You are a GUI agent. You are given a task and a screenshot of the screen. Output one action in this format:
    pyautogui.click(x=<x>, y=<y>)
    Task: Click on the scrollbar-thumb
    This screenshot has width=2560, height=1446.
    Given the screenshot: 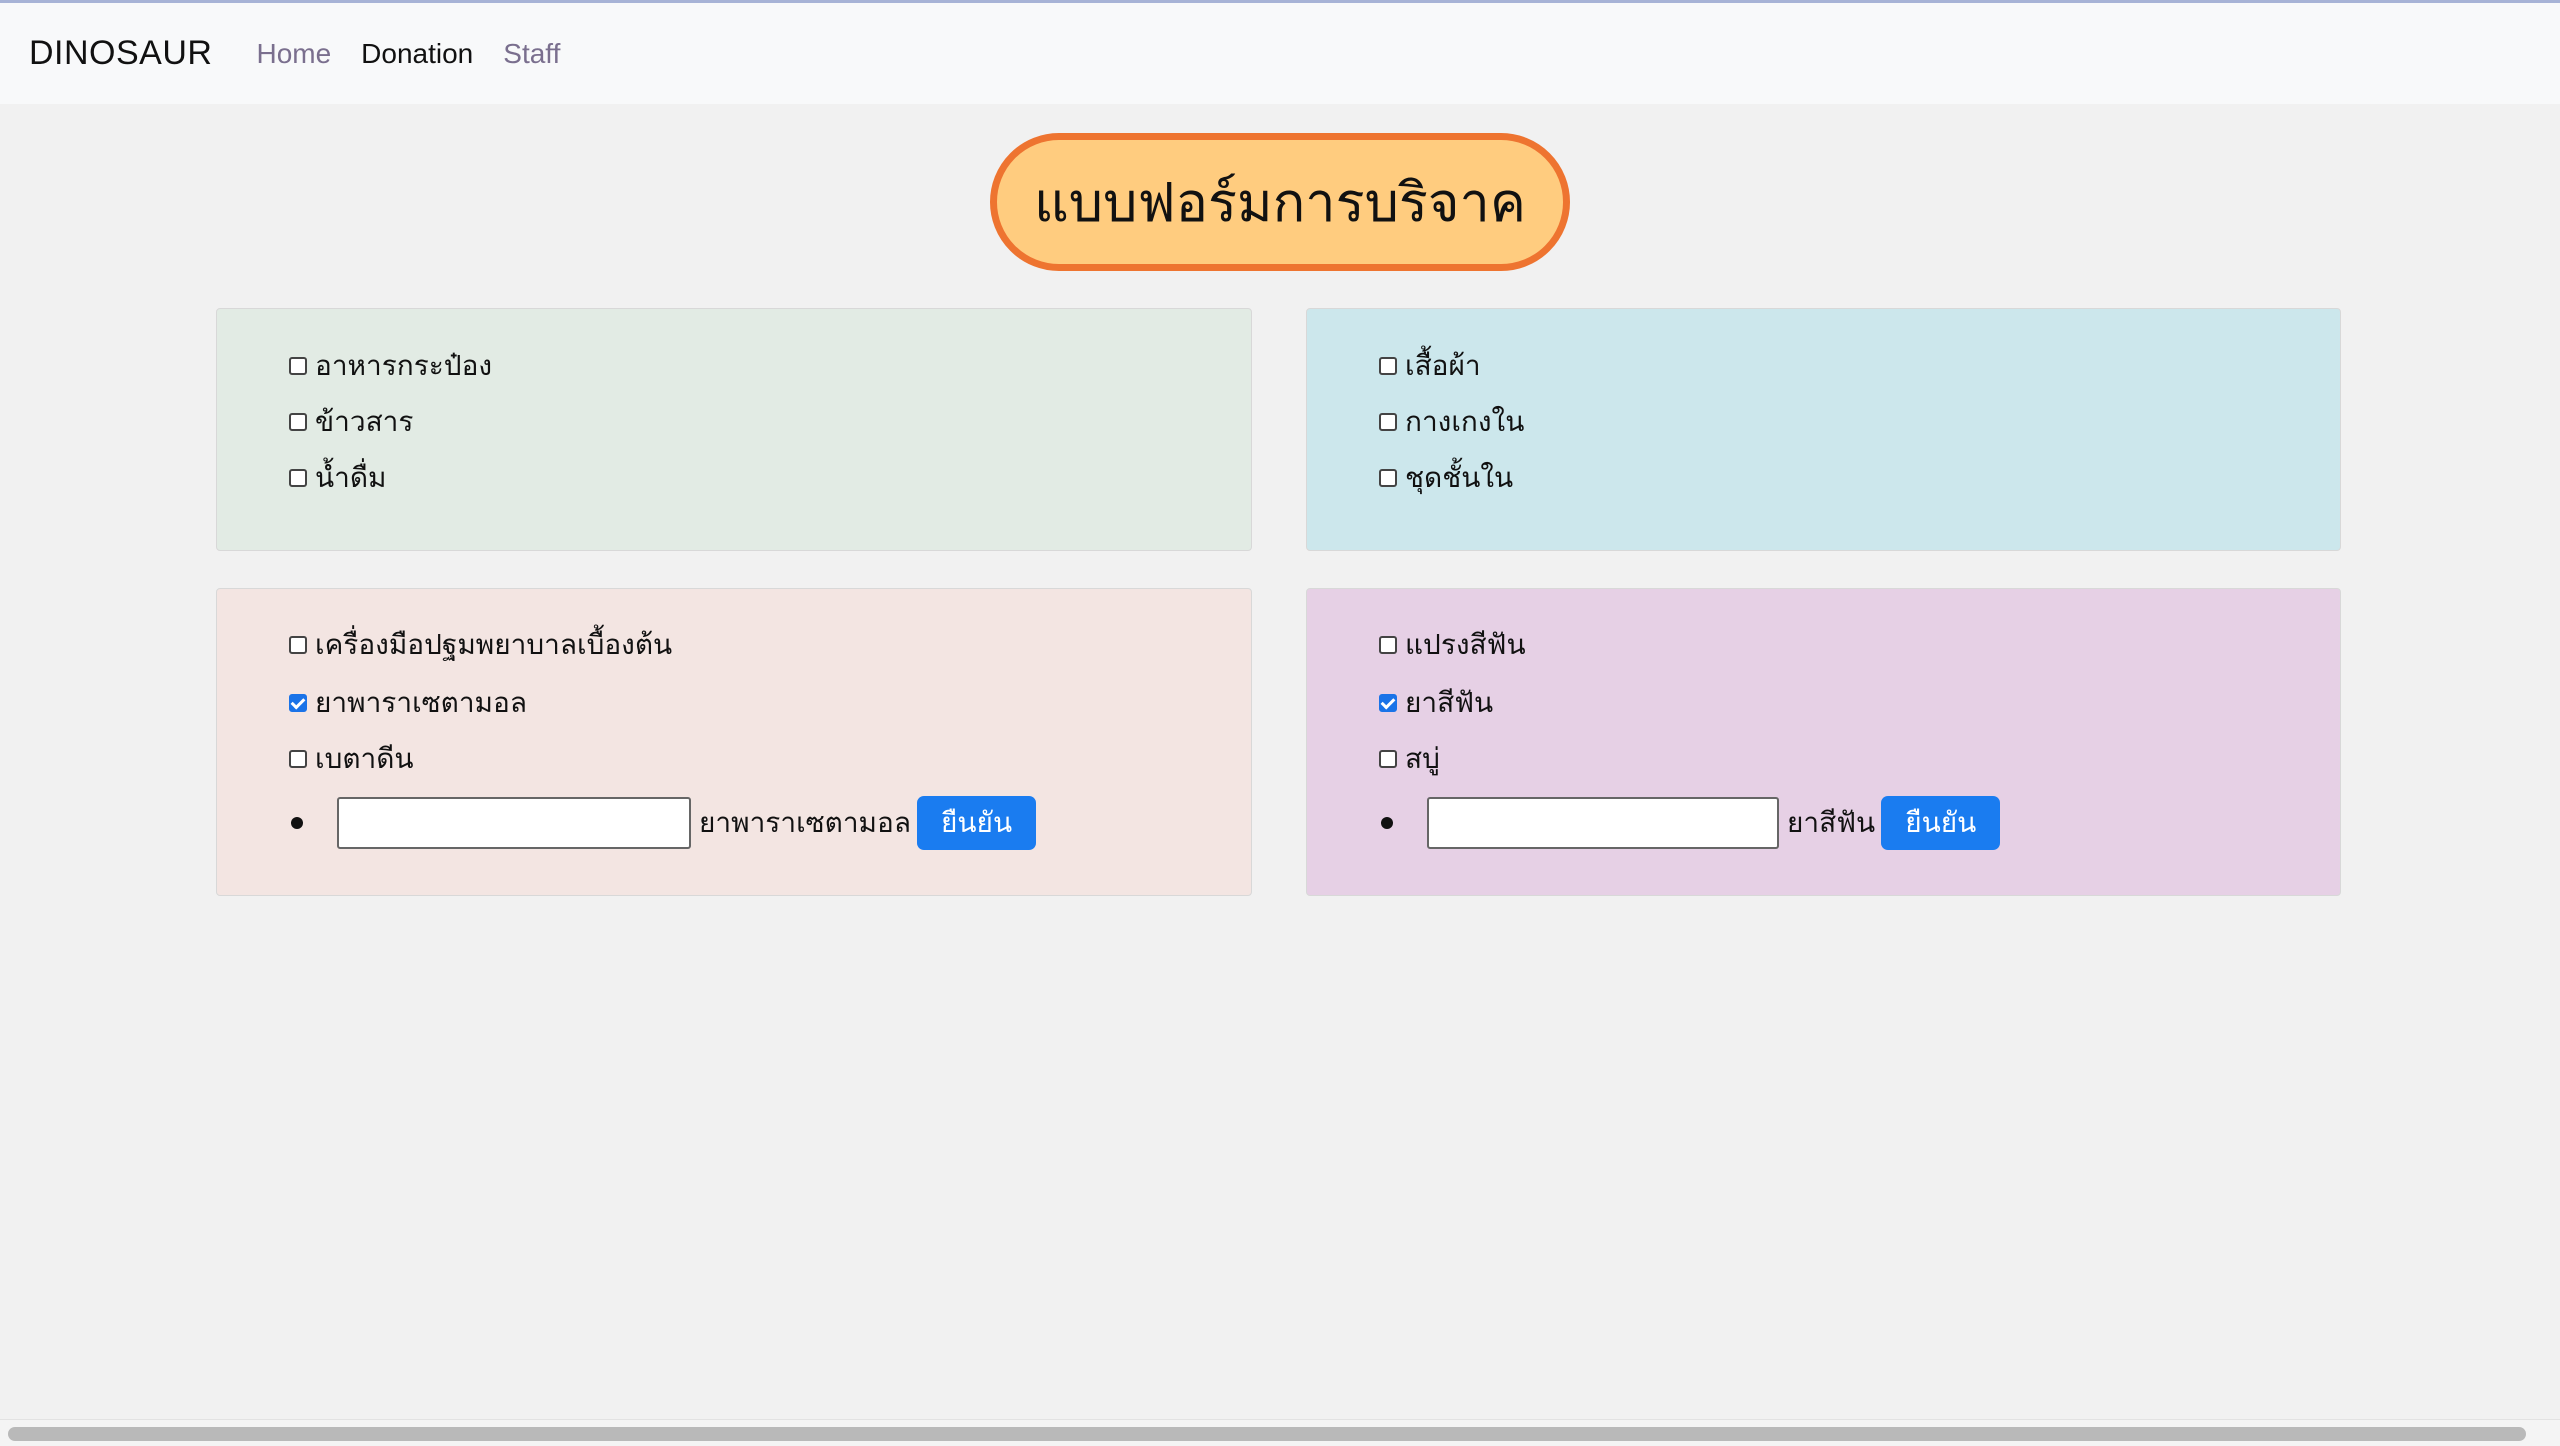 What is the action you would take?
    pyautogui.click(x=1267, y=1434)
    